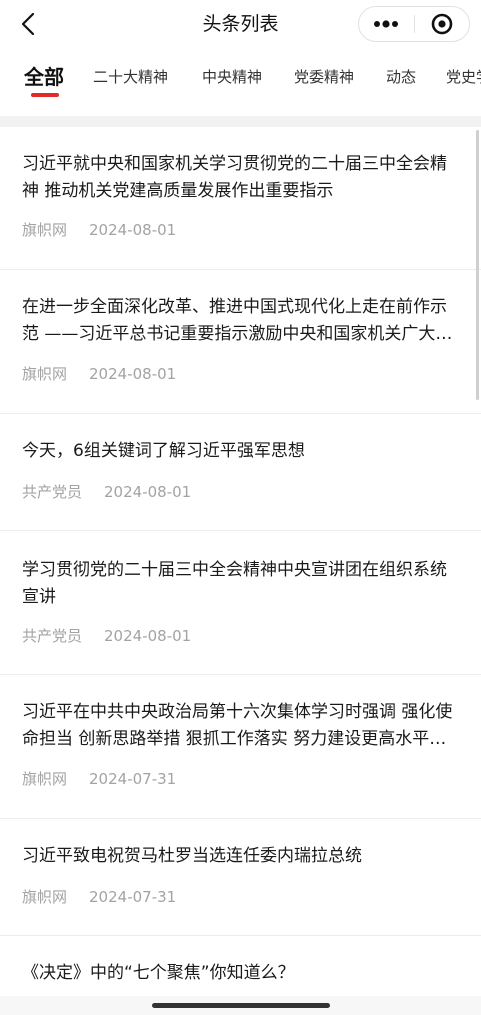 This screenshot has width=481, height=1015. What do you see at coordinates (45, 95) in the screenshot?
I see `active-tab-indicator` at bounding box center [45, 95].